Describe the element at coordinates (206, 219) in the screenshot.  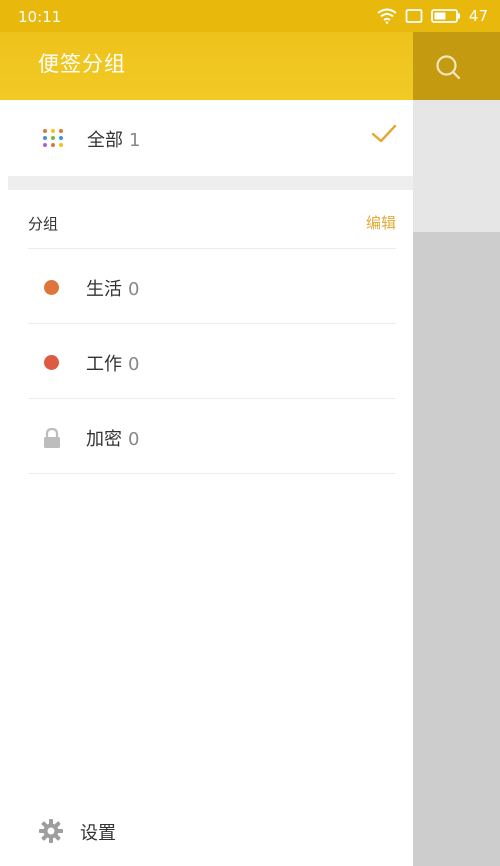
I see `groups-section-header: 分组 编辑` at that location.